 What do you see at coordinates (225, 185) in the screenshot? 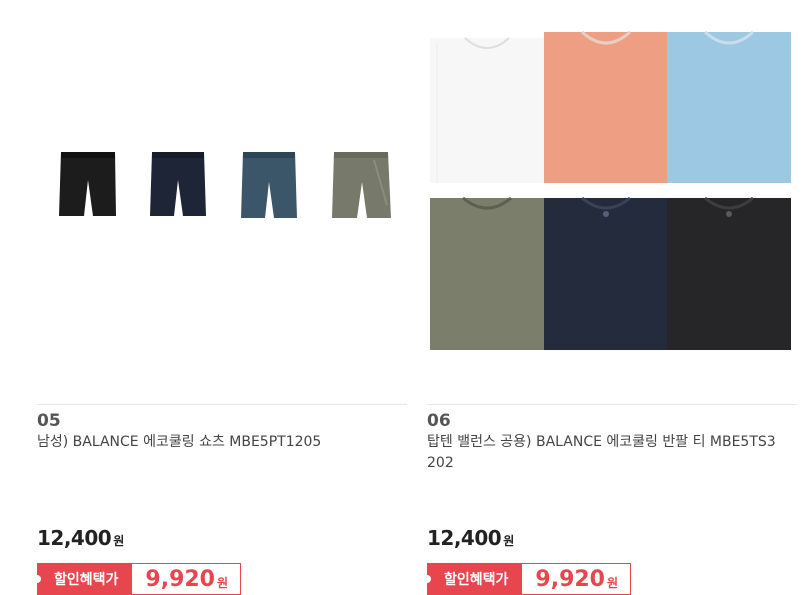
I see `shorts-illustration` at bounding box center [225, 185].